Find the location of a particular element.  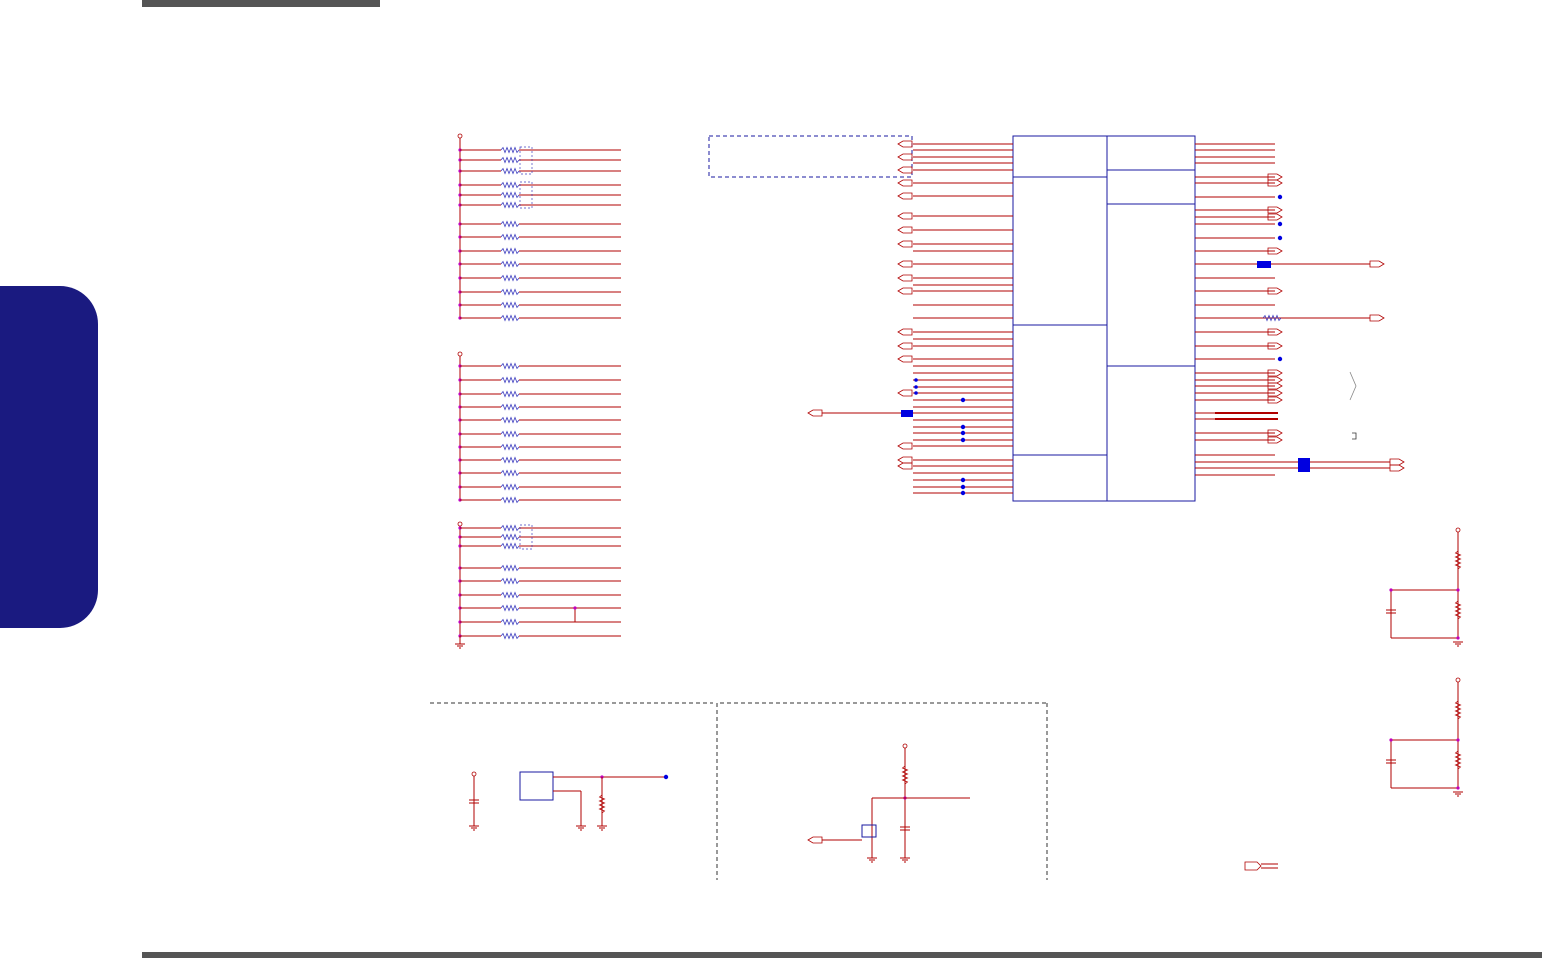

dashed-group is located at coordinates (810, 156).